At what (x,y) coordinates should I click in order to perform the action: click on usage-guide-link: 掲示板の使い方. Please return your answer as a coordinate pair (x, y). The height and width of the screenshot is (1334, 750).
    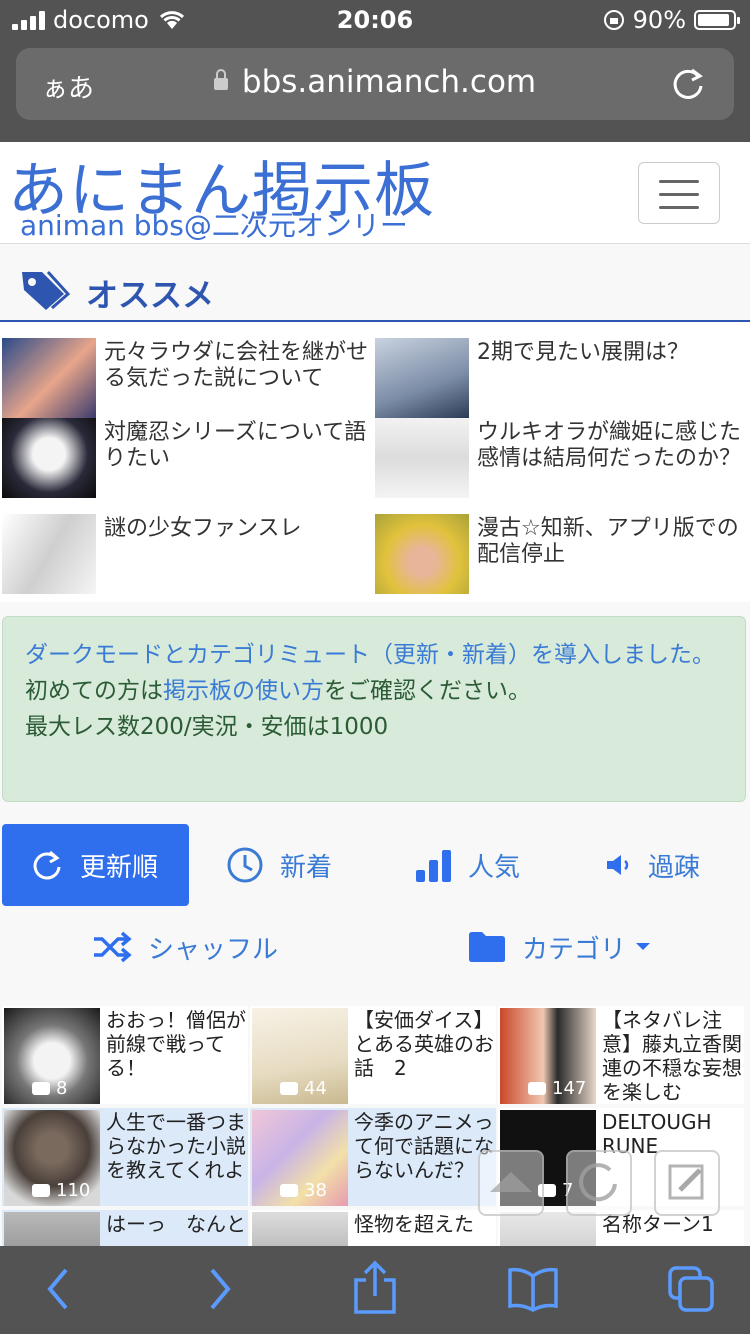
    Looking at the image, I should click on (243, 691).